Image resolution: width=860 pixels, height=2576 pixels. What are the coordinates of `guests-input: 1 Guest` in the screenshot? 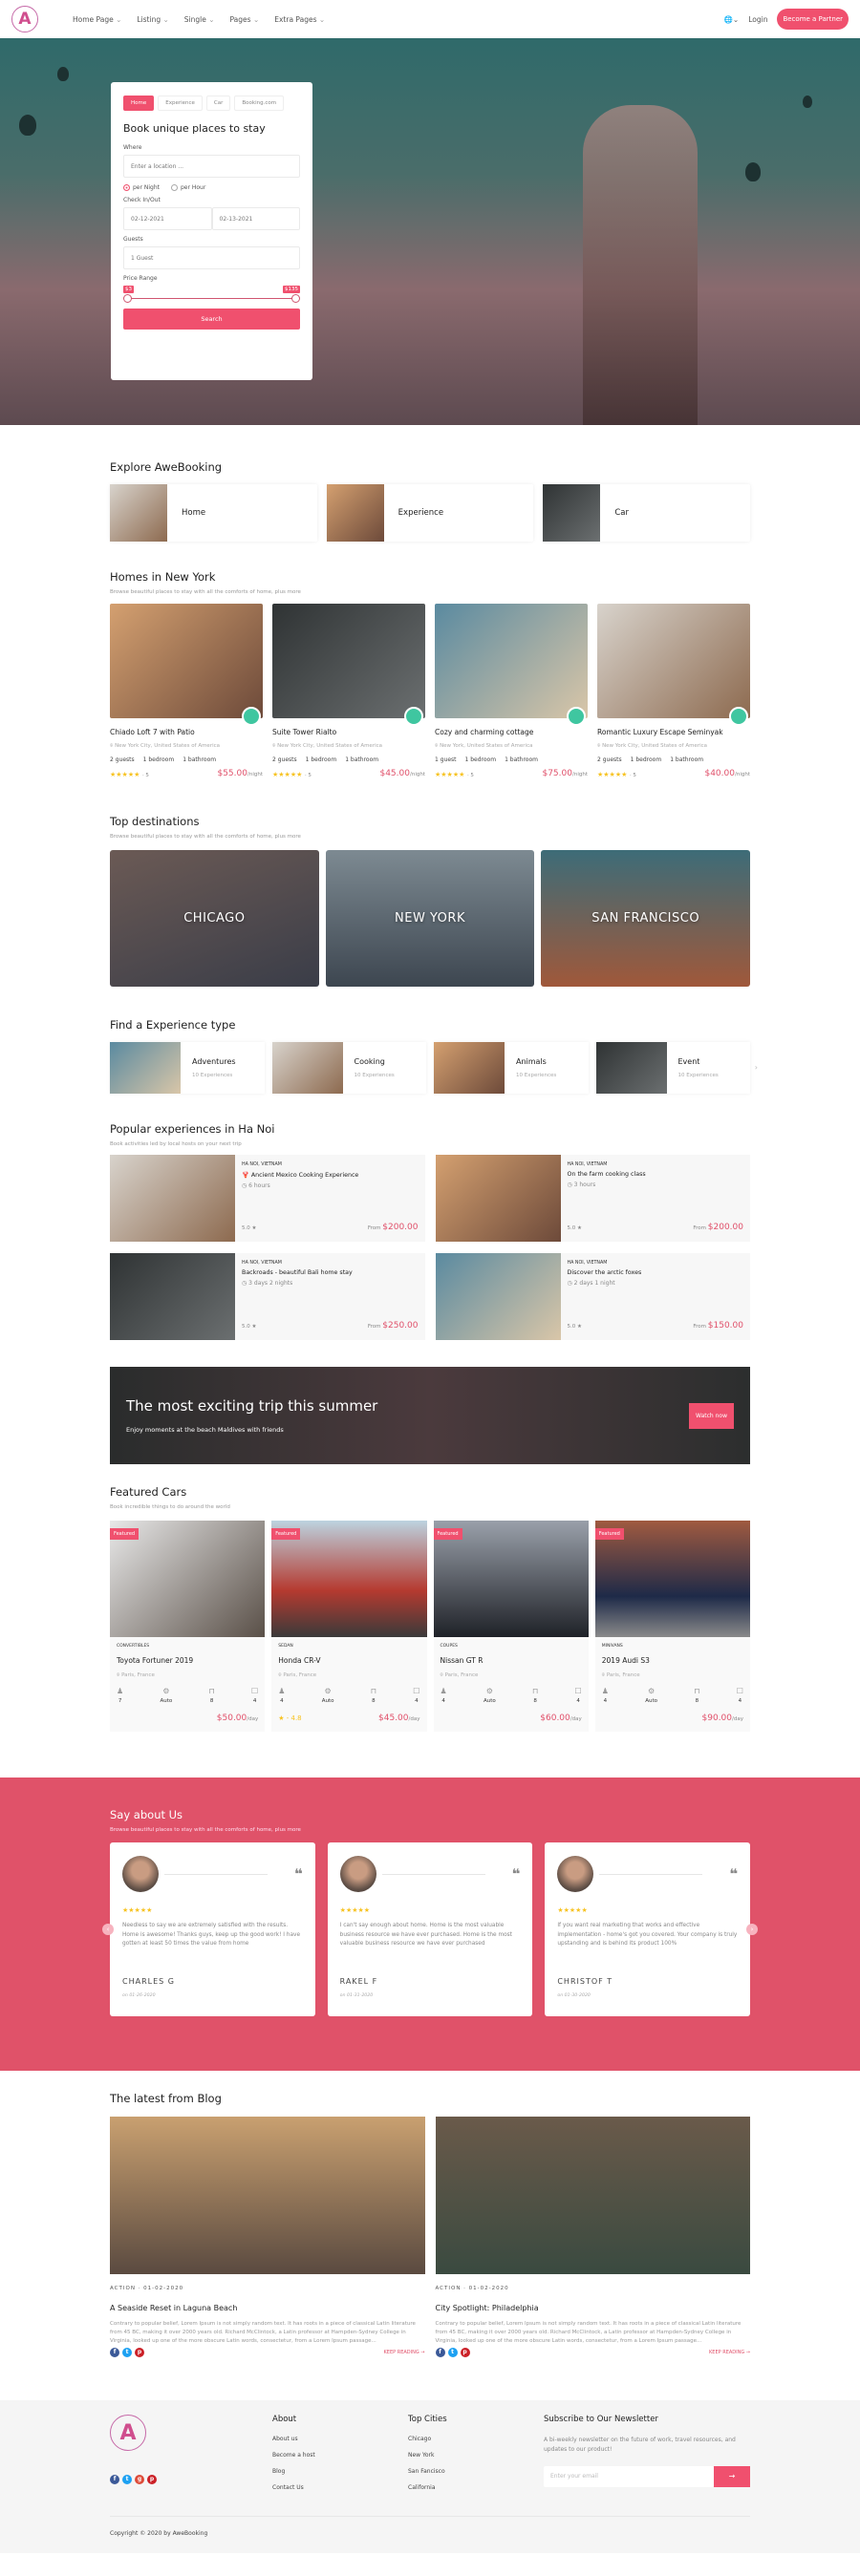 It's located at (212, 257).